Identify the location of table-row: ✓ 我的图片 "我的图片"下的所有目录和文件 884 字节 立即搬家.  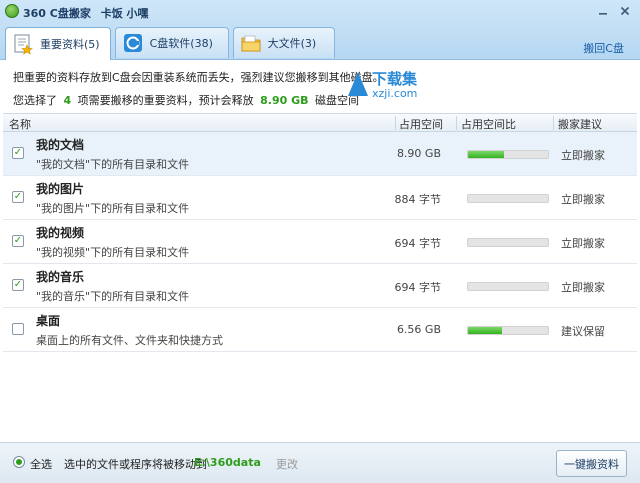
(320, 198).